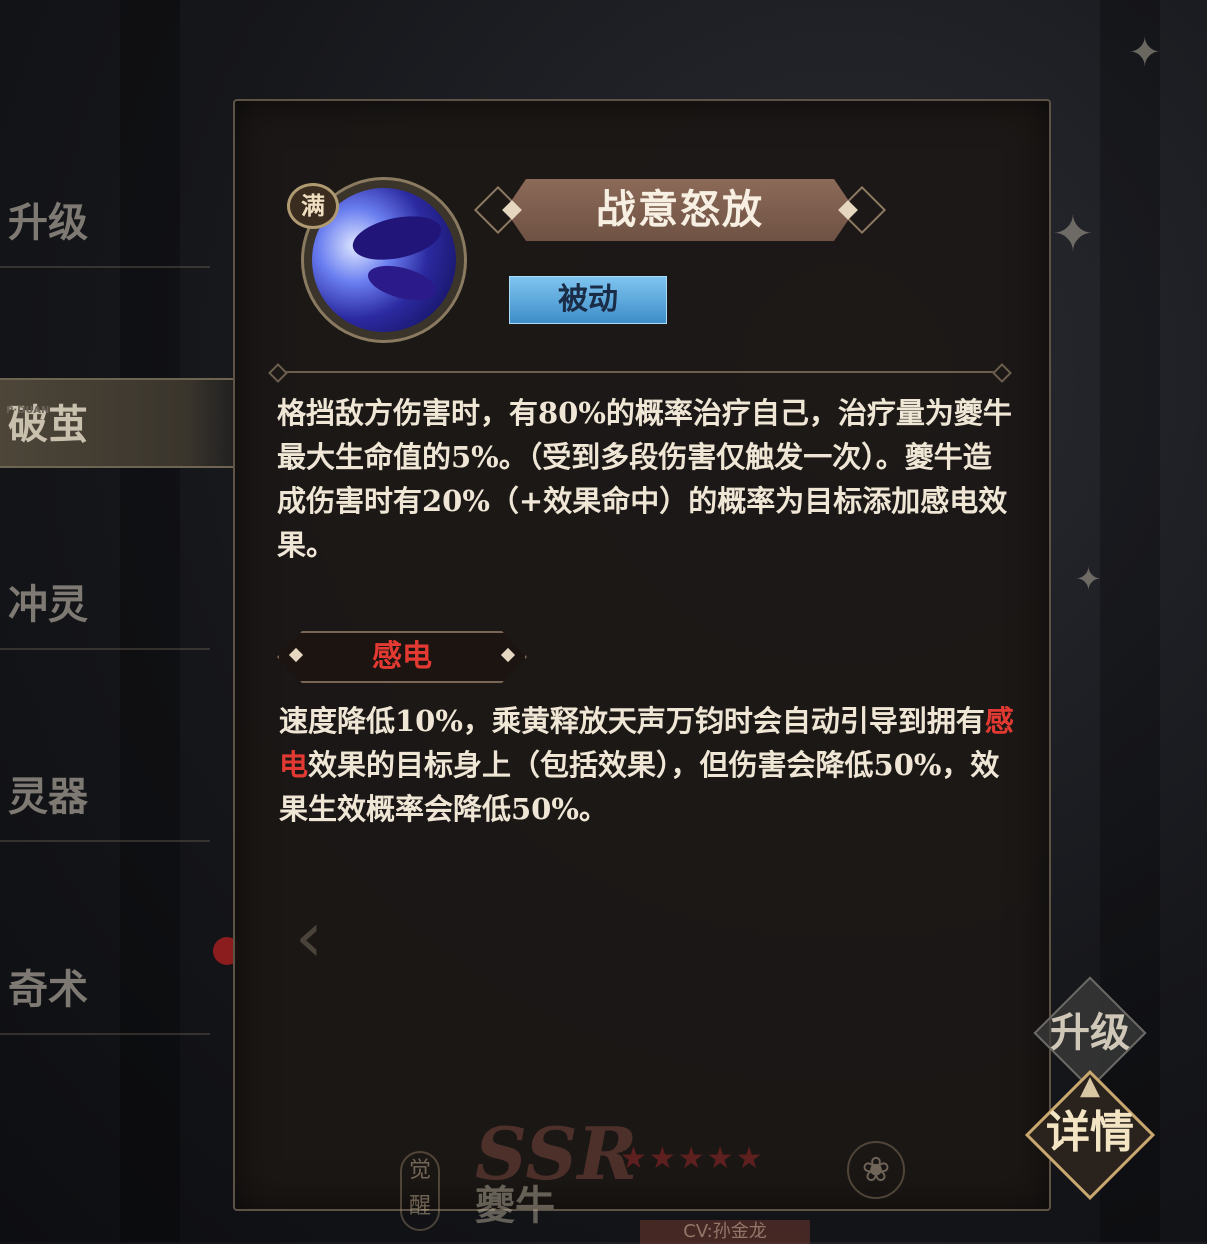 This screenshot has height=1244, width=1207. Describe the element at coordinates (640, 373) in the screenshot. I see `divider` at that location.